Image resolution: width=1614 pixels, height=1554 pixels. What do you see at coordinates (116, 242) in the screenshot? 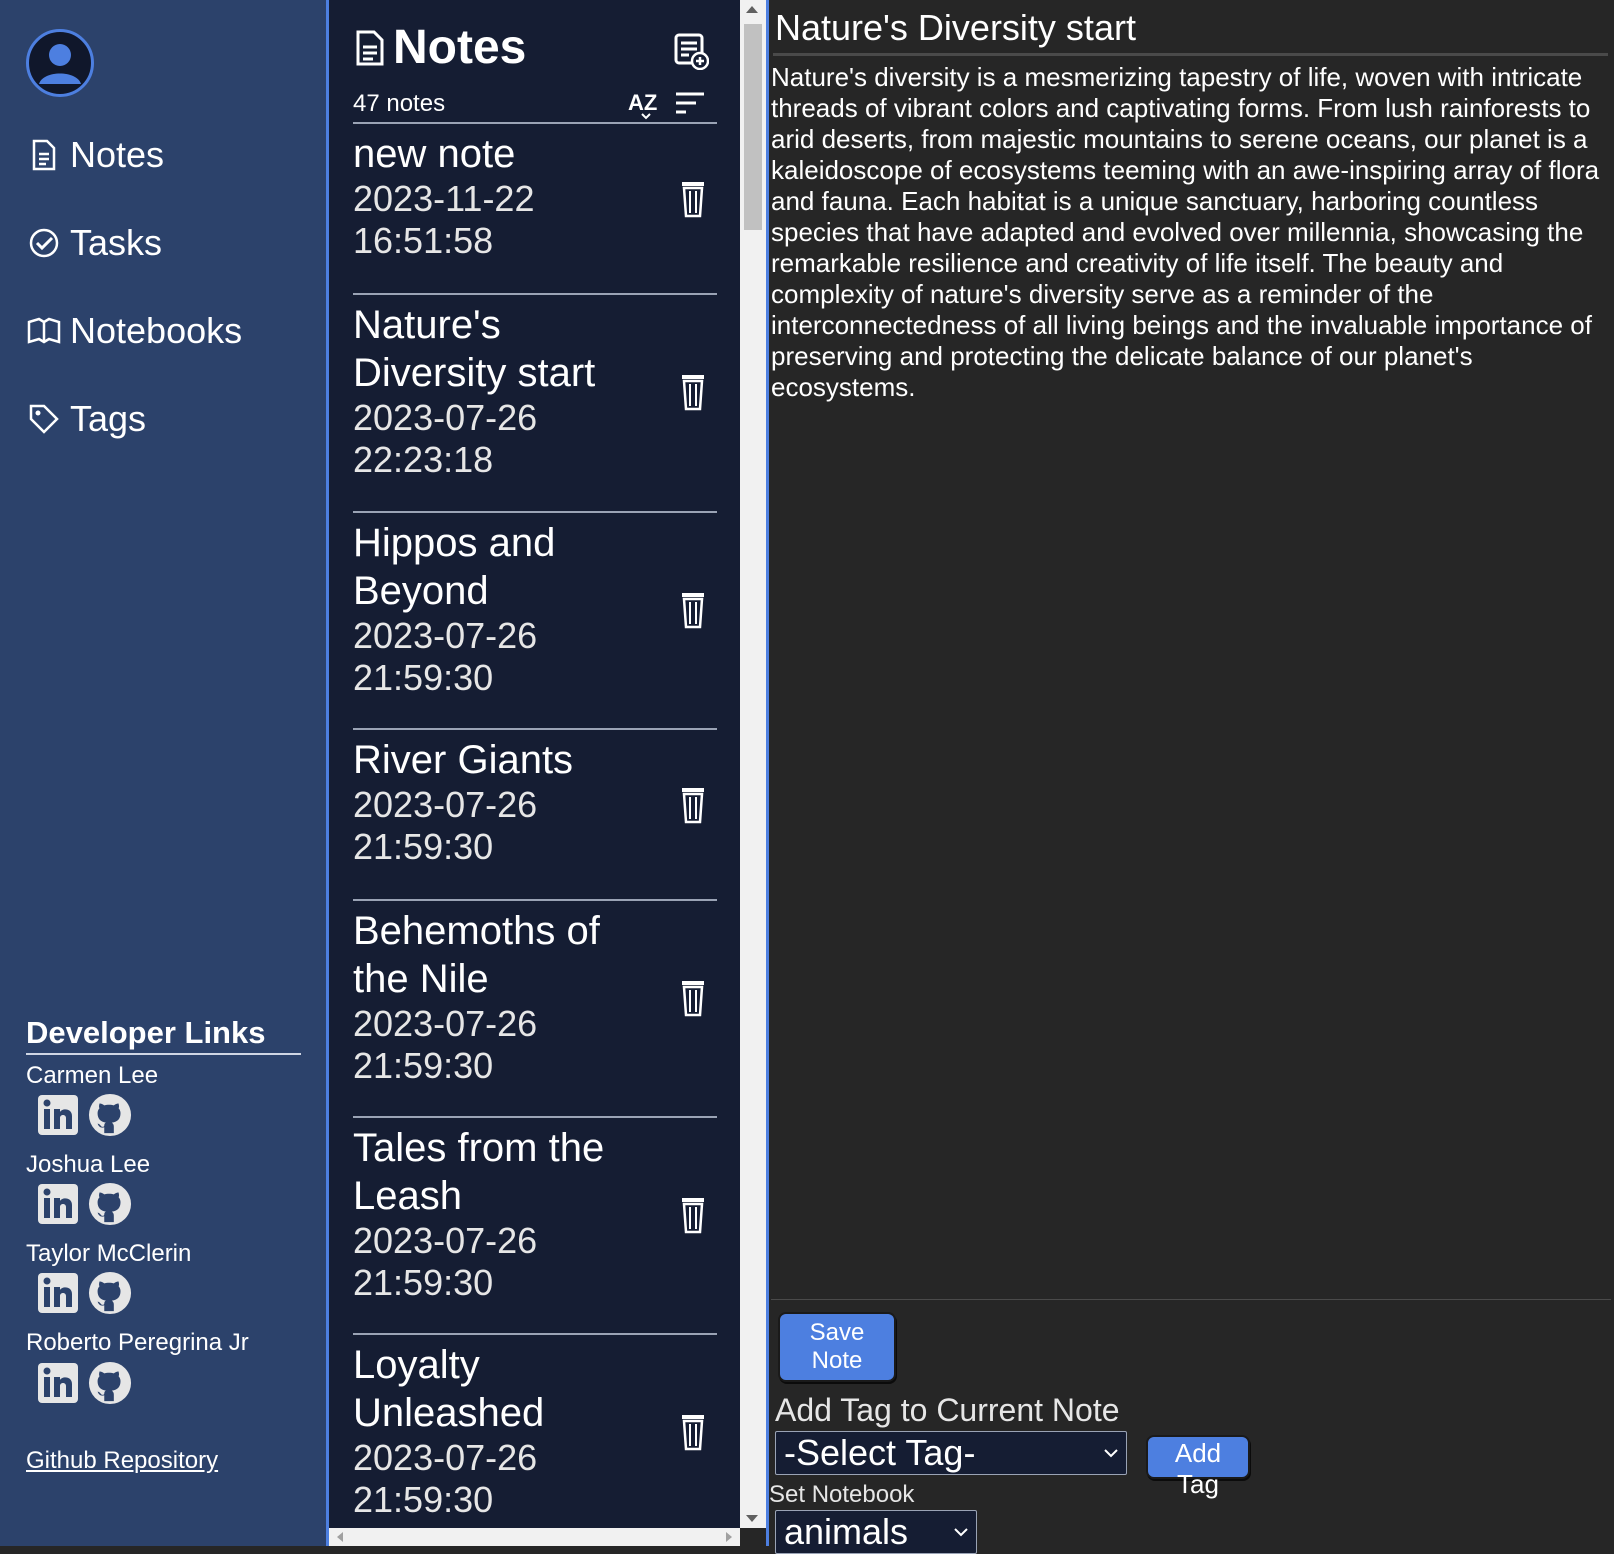
I see `nav-tasks-label: Tasks` at bounding box center [116, 242].